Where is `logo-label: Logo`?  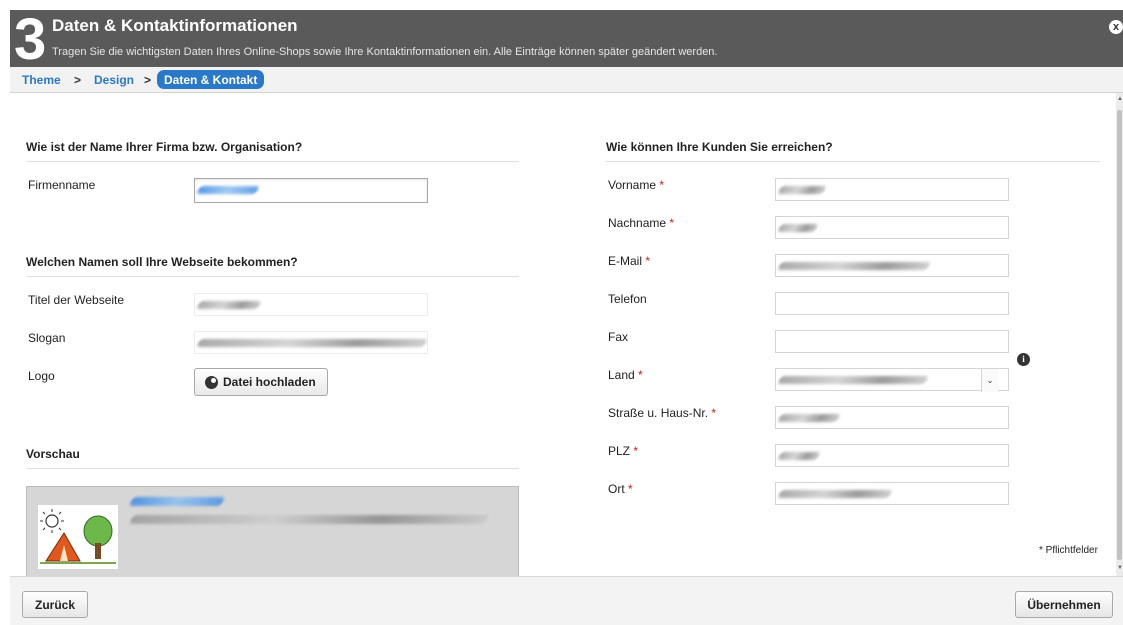
logo-label: Logo is located at coordinates (41, 376).